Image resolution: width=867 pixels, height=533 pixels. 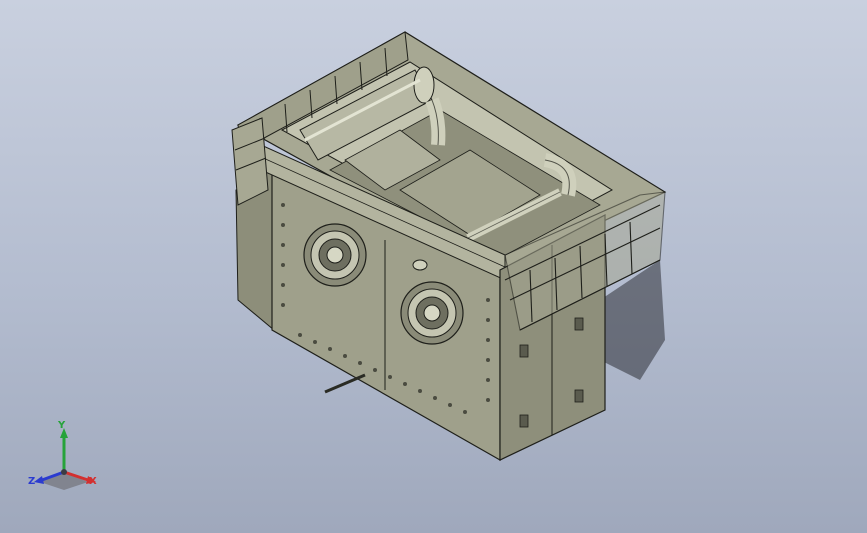 I want to click on left-fan-port, so click(x=335, y=255).